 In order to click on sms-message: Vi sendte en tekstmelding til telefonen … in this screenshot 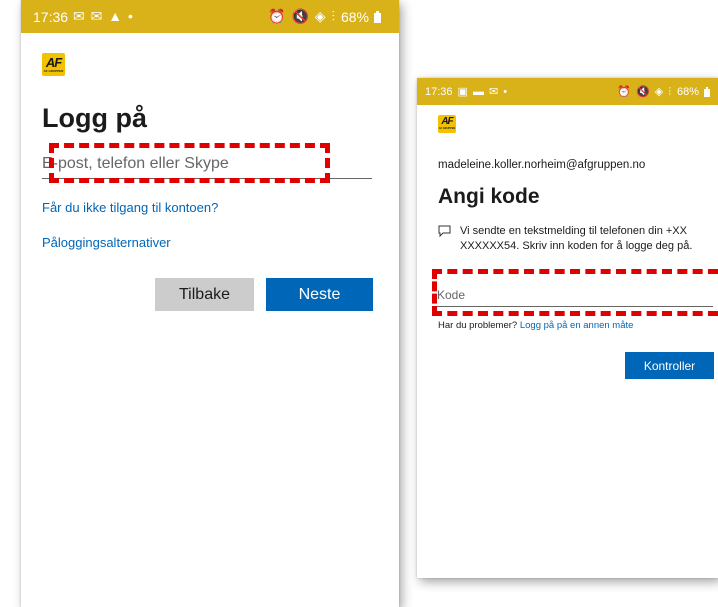, I will do `click(576, 238)`.